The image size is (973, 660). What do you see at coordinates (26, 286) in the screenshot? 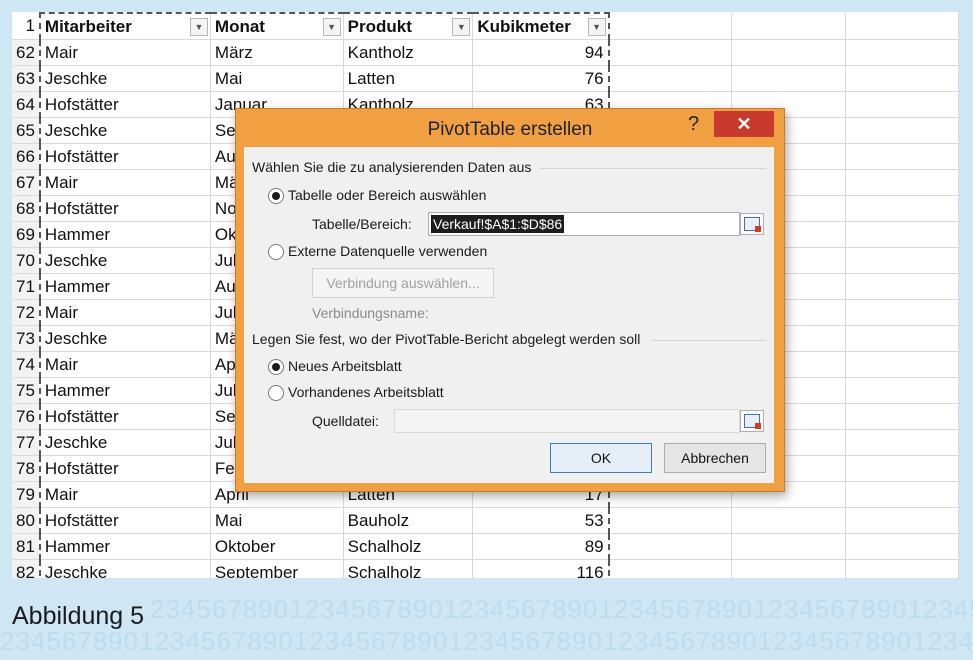
I see `row-number: 71` at bounding box center [26, 286].